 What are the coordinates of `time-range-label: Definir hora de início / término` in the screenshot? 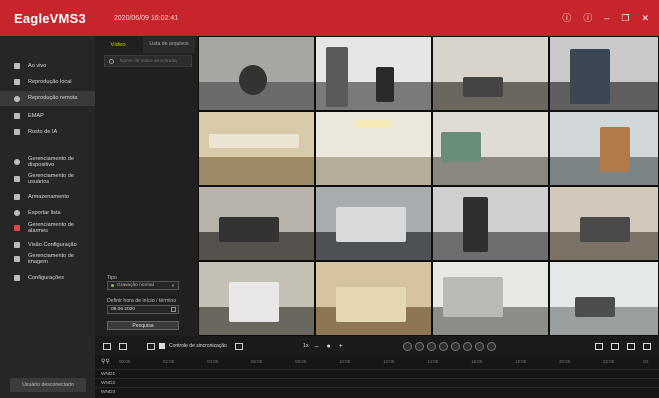 It's located at (142, 301).